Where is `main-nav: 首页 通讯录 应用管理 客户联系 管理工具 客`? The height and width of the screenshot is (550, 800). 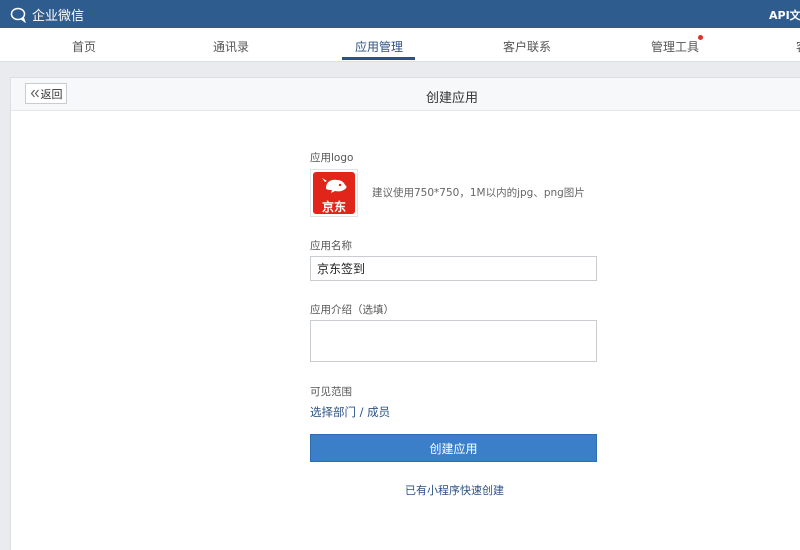
main-nav: 首页 通讯录 应用管理 客户联系 管理工具 客 is located at coordinates (400, 45).